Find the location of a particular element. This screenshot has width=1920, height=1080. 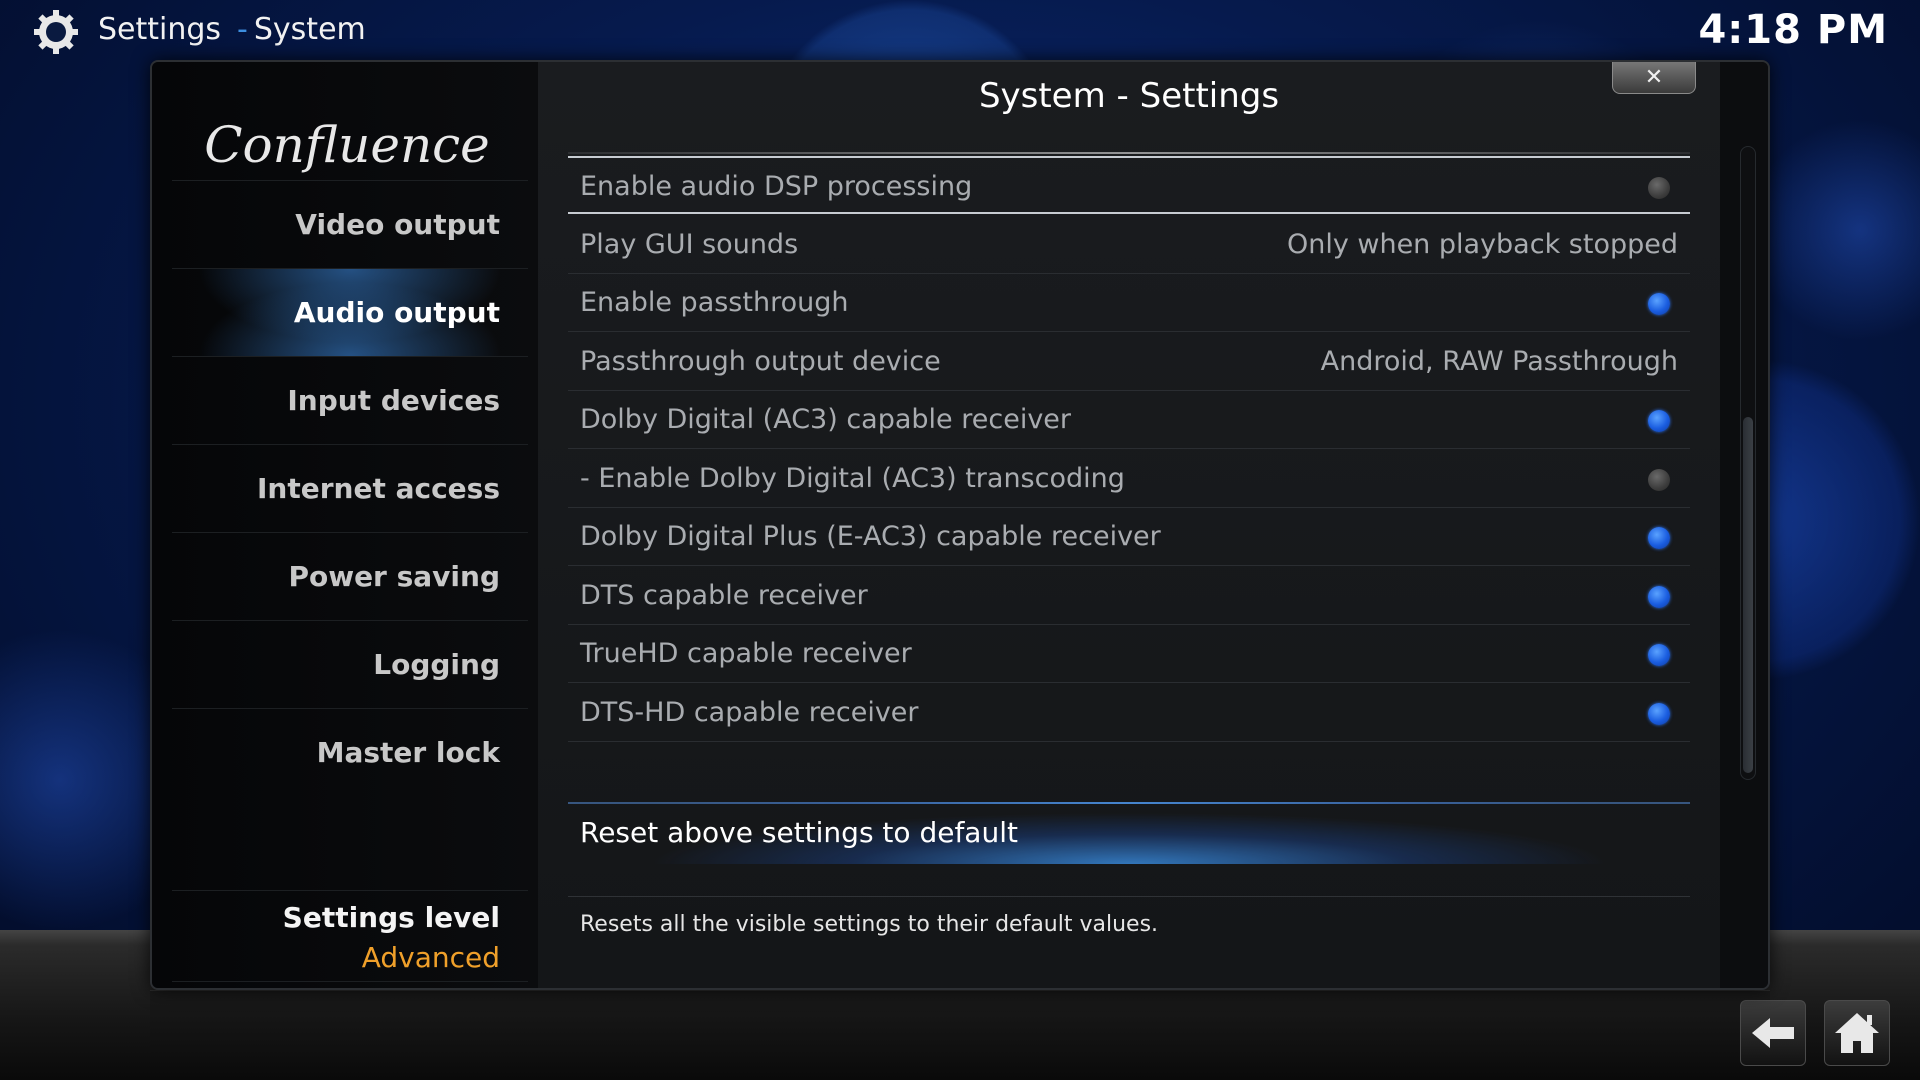

setting-label: Enable passthrough is located at coordinates (714, 302).